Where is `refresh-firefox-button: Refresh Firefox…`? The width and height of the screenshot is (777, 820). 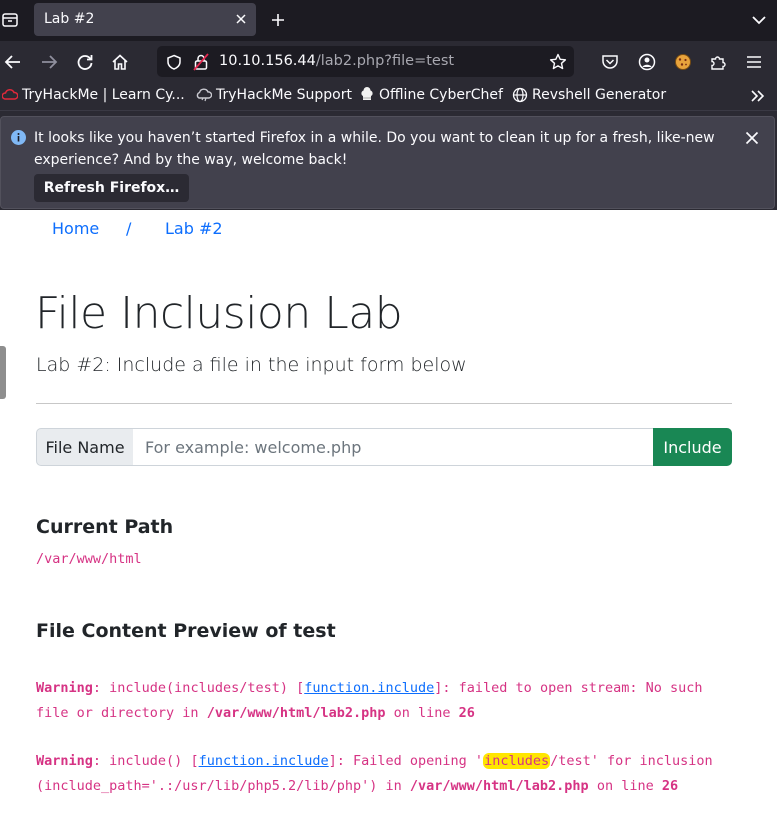 refresh-firefox-button: Refresh Firefox… is located at coordinates (111, 188).